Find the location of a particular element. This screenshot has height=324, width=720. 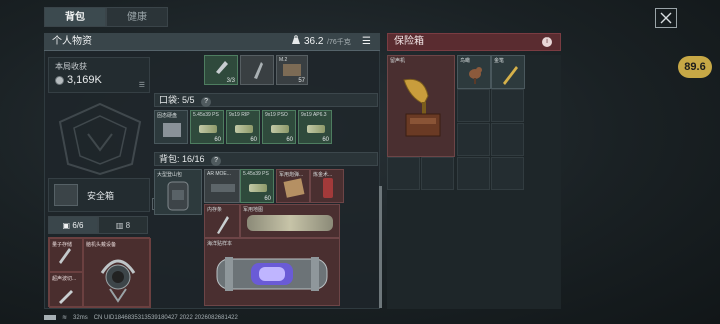

safe-item-slot: 金笔 is located at coordinates (508, 72).